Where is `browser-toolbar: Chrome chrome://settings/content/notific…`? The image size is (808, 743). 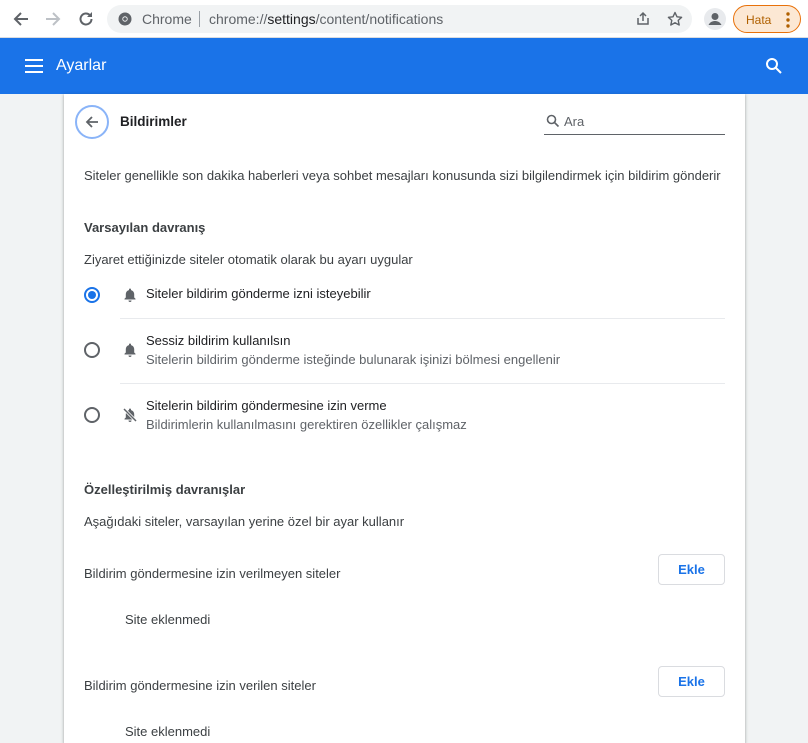
browser-toolbar: Chrome chrome://settings/content/notific… is located at coordinates (404, 19).